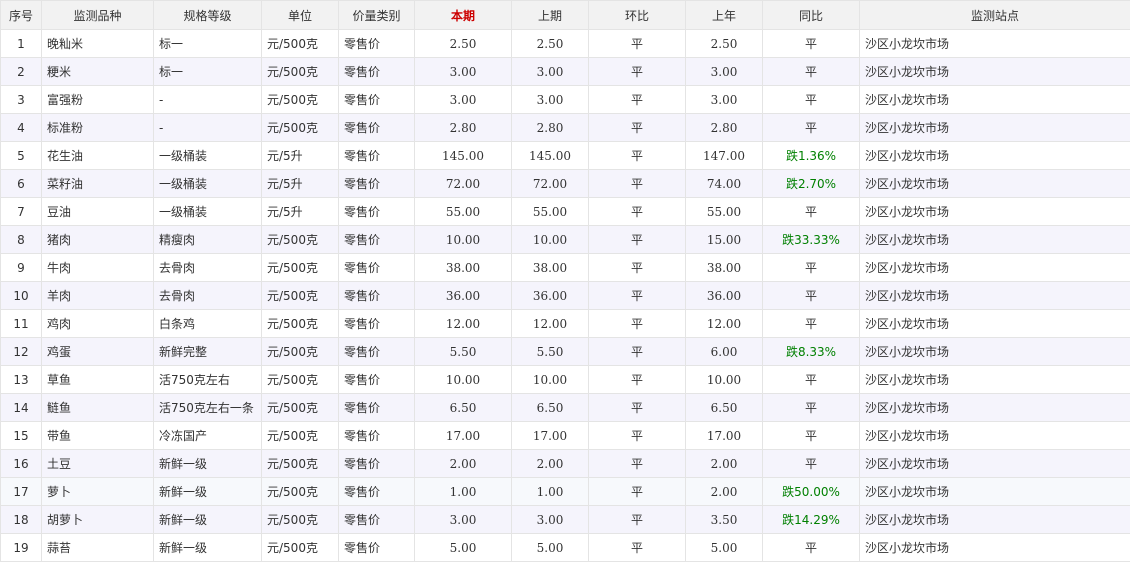 The height and width of the screenshot is (562, 1130). I want to click on cell-index: 16, so click(21, 464).